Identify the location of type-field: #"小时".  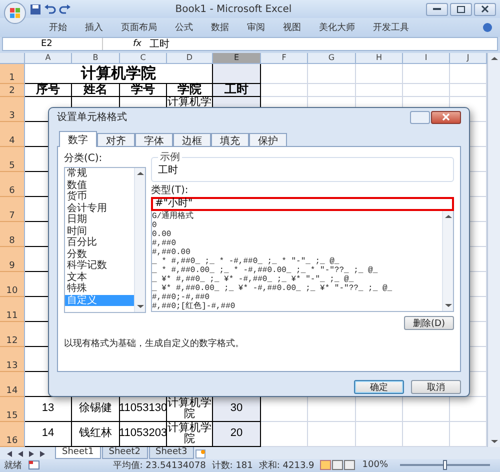
(302, 204).